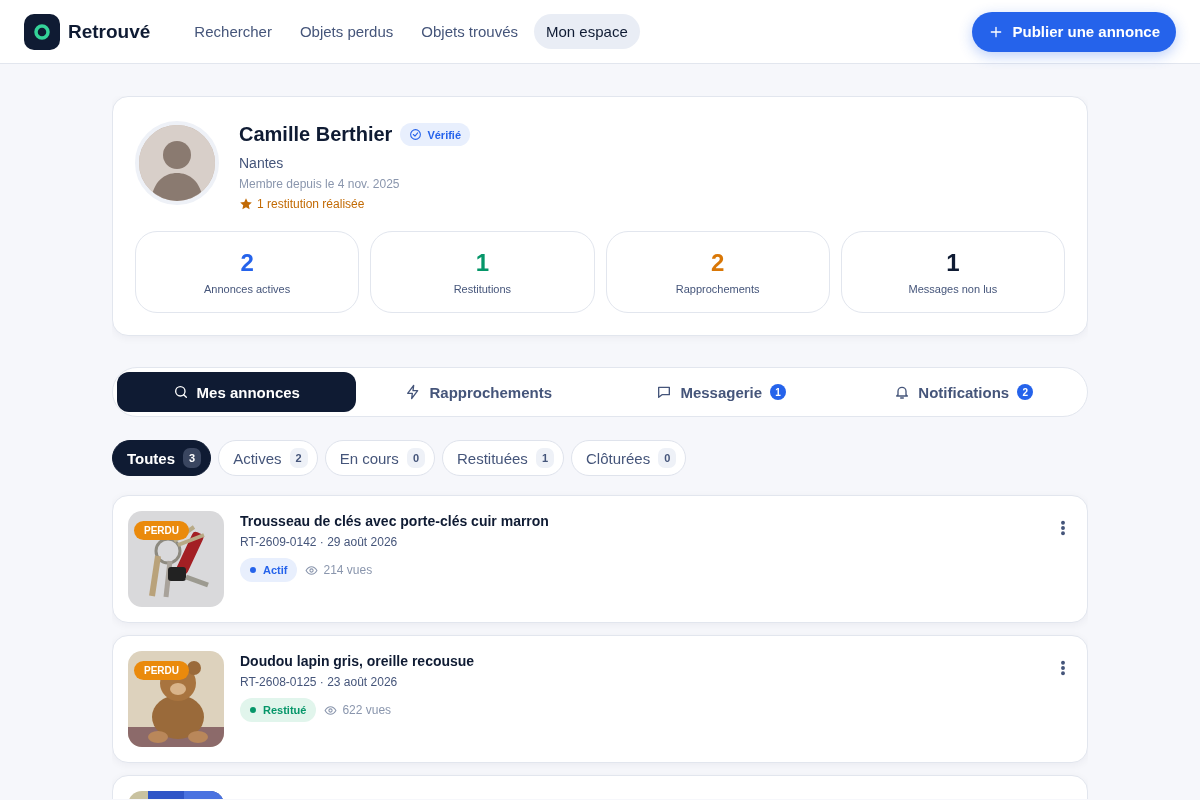 The width and height of the screenshot is (1200, 800). What do you see at coordinates (109, 31) in the screenshot?
I see `brand-name: Retrouvé` at bounding box center [109, 31].